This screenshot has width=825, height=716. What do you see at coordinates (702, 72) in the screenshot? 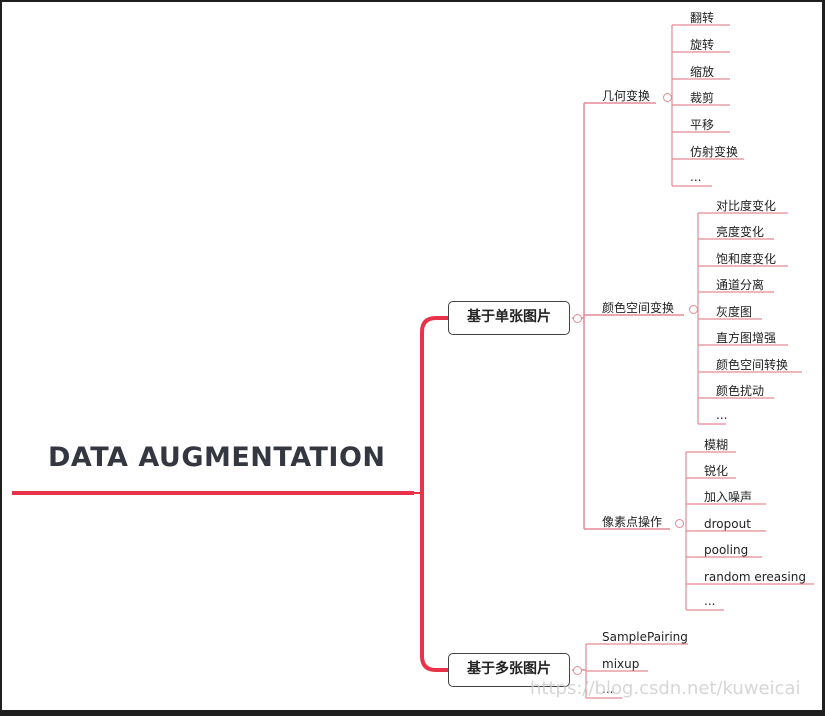
I see `geometric-item: 缩放` at bounding box center [702, 72].